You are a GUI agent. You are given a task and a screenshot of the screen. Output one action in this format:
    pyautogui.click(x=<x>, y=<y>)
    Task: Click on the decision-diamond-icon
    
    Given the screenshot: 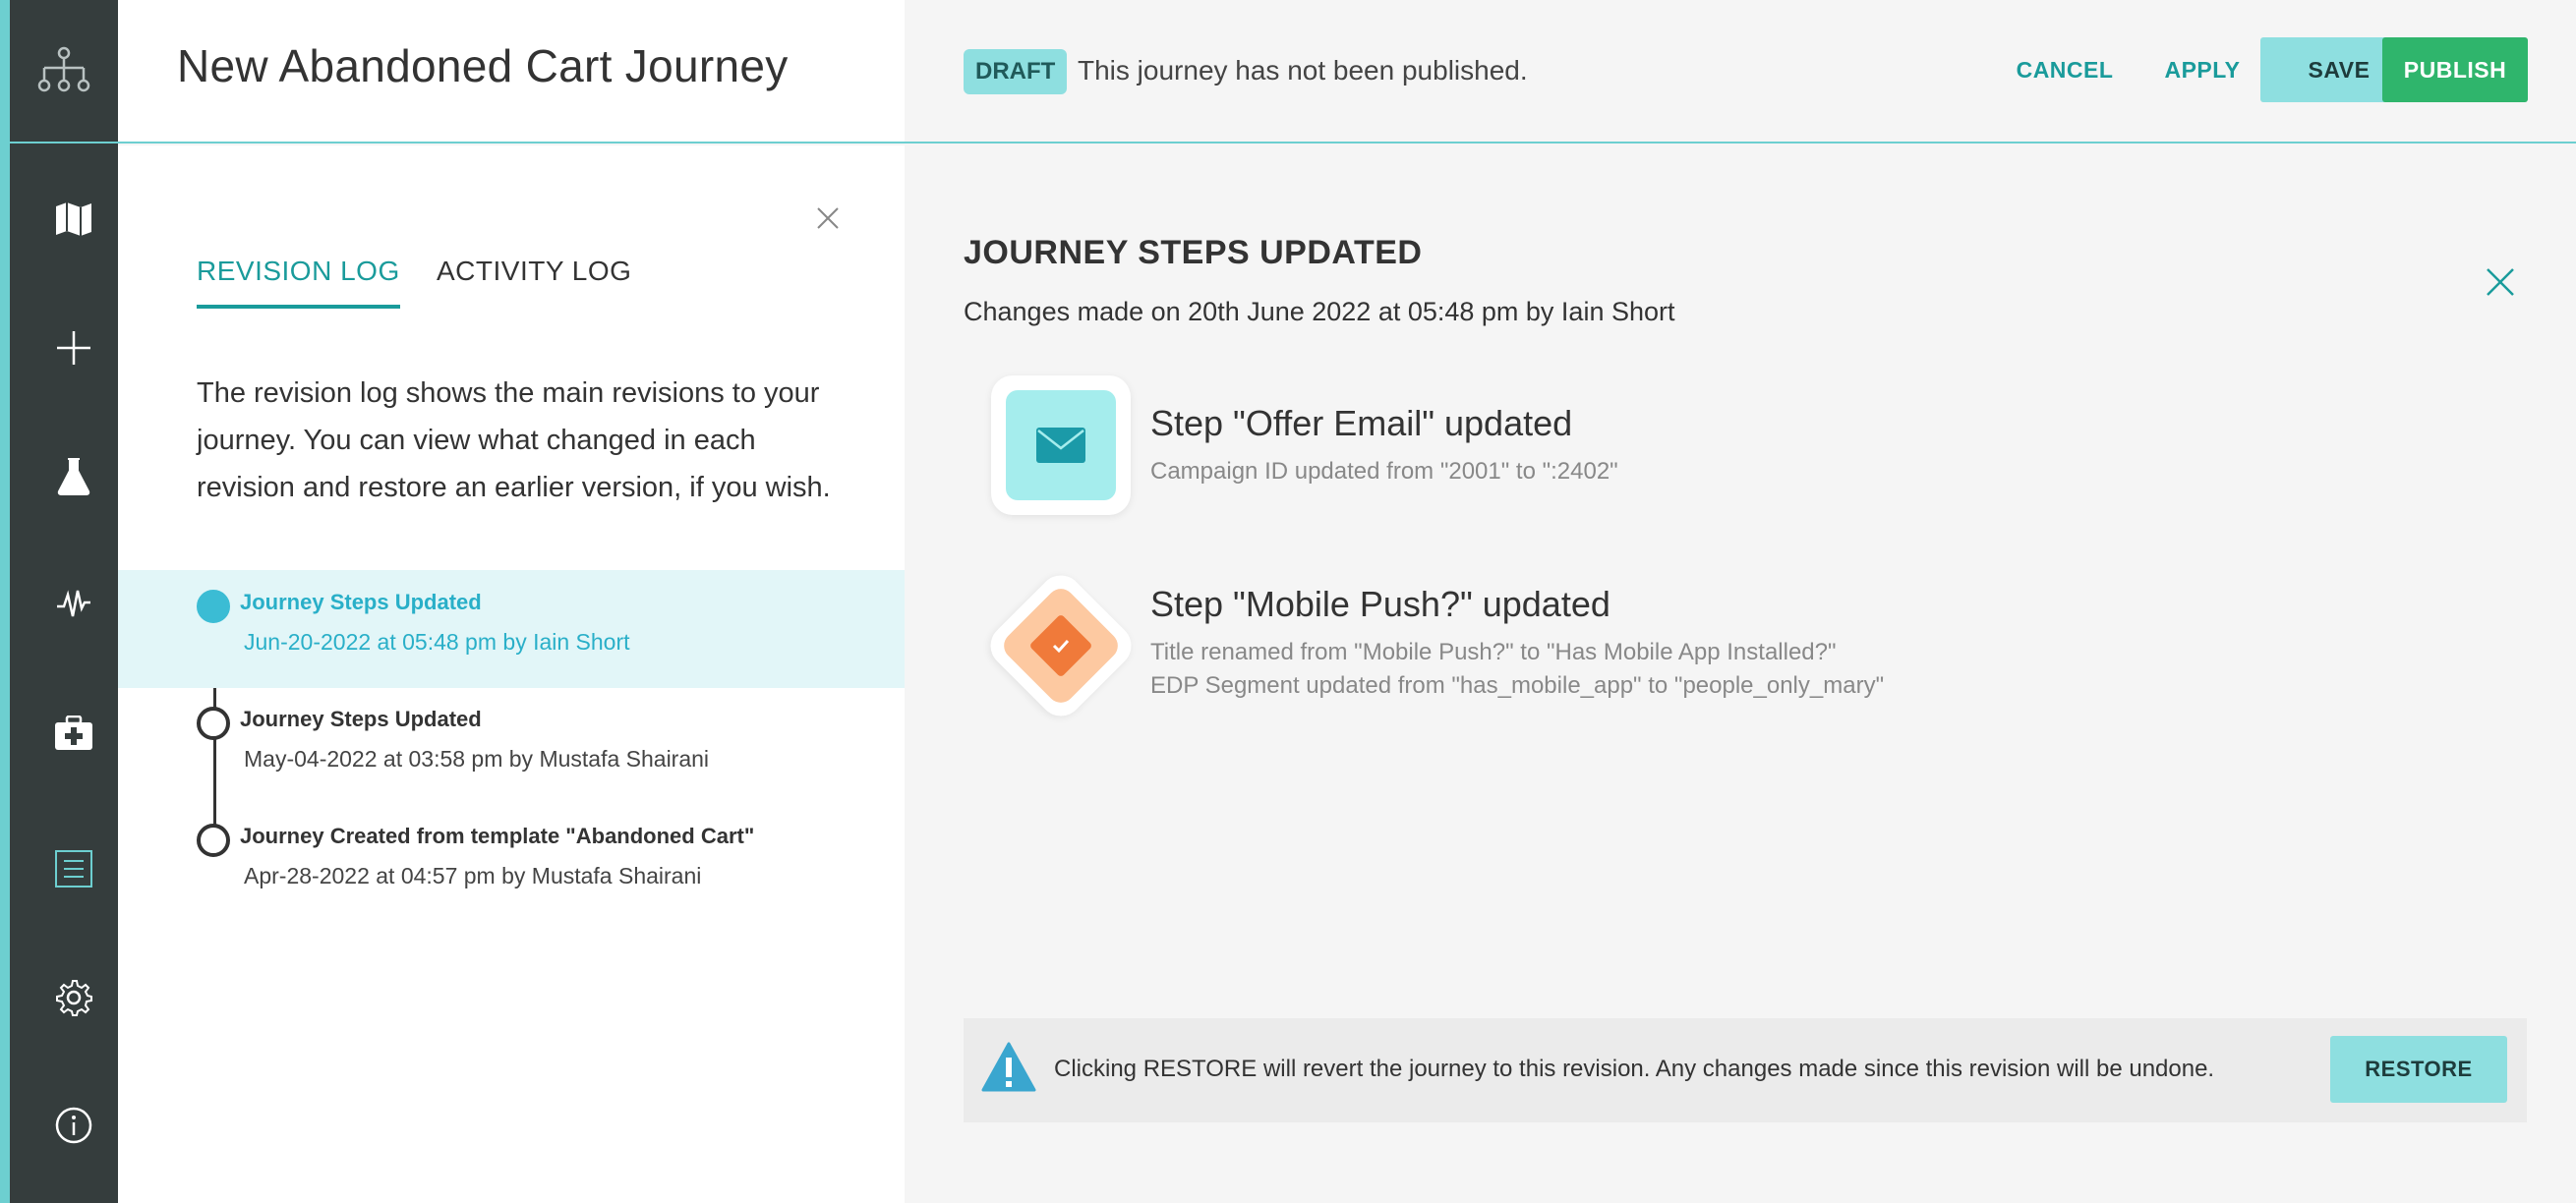 What is the action you would take?
    pyautogui.click(x=1061, y=646)
    